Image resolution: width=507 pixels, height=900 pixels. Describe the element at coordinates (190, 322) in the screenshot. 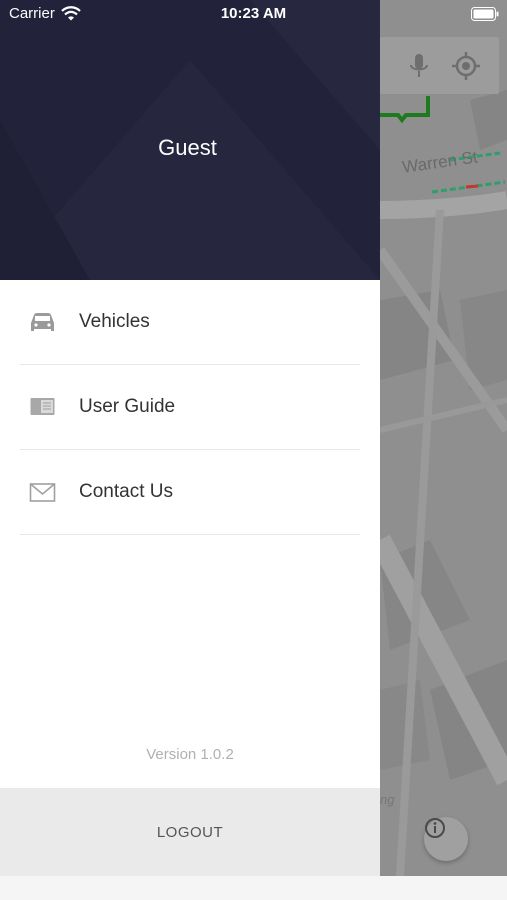

I see `menu-item-vehicles: Vehicles` at that location.